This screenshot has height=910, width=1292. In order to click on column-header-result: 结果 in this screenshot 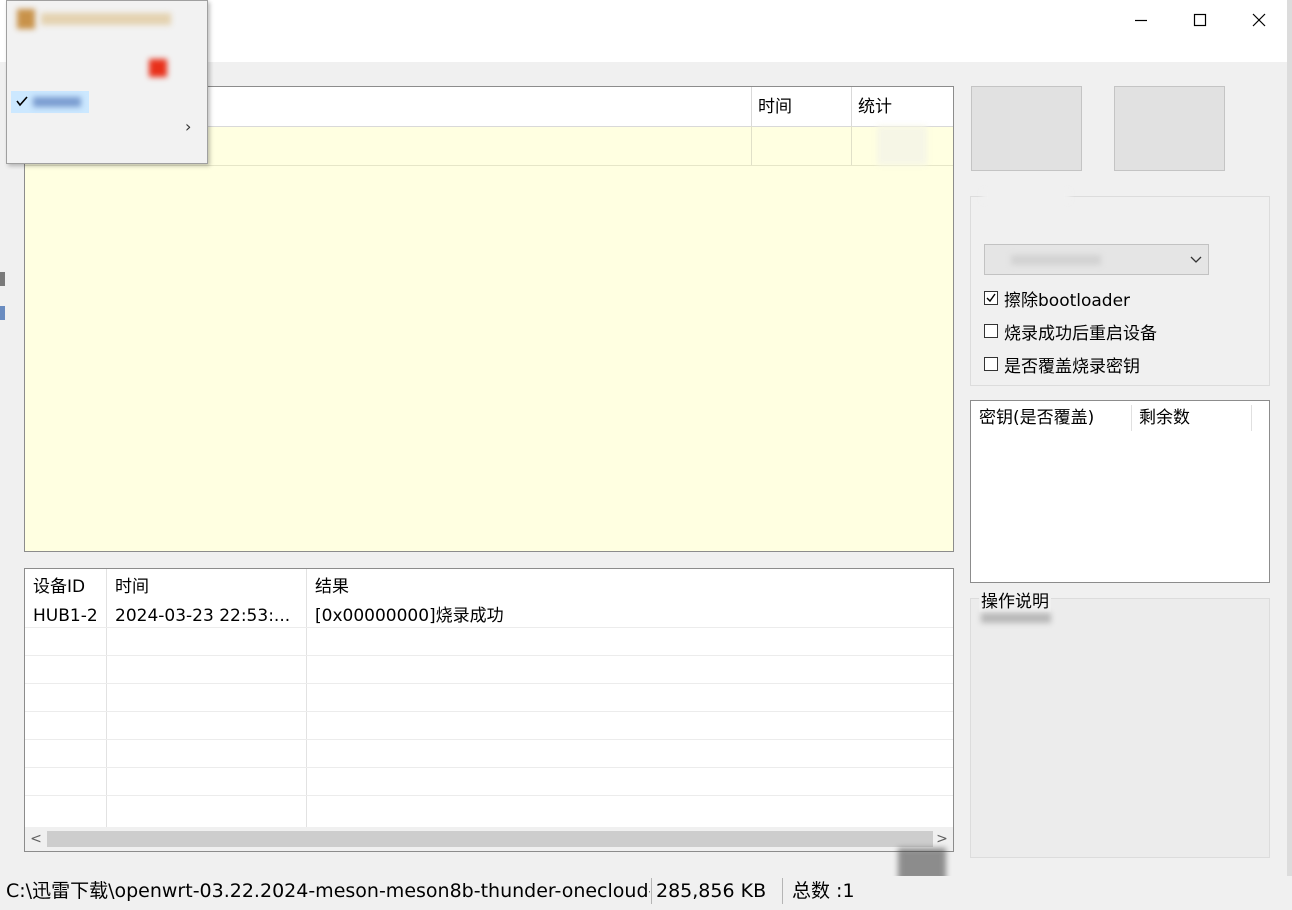, I will do `click(457, 587)`.